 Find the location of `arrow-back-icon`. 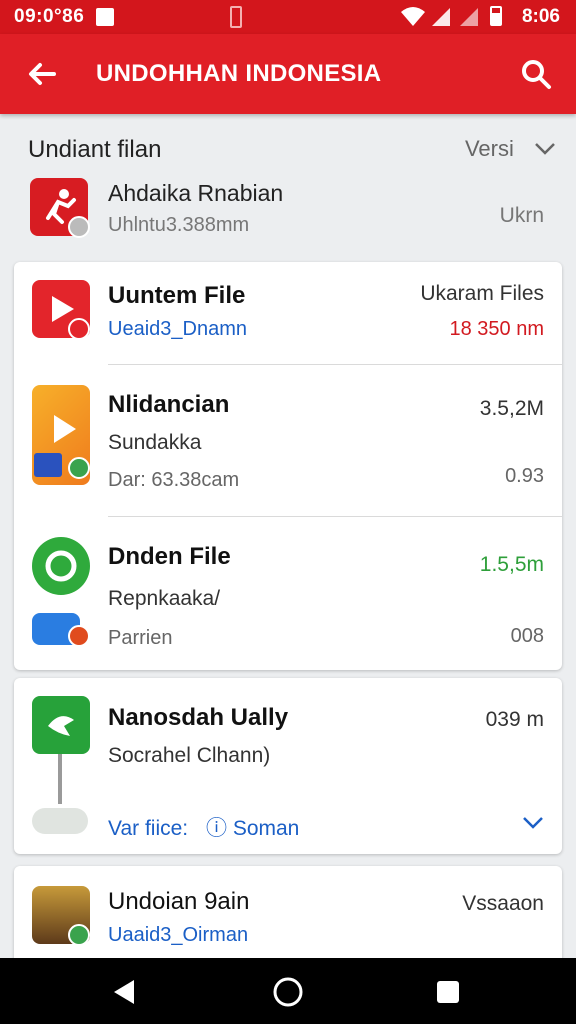

arrow-back-icon is located at coordinates (42, 74).